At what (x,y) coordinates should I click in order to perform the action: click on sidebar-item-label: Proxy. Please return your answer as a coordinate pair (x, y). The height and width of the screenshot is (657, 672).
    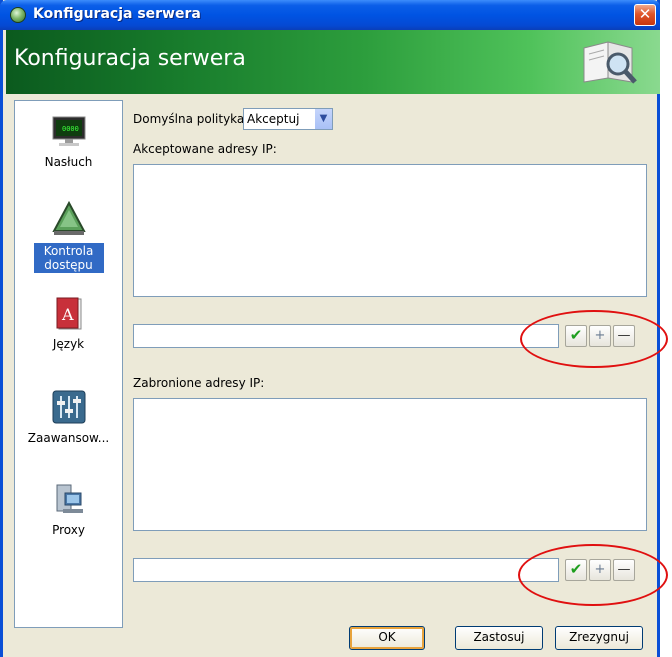
    Looking at the image, I should click on (68, 530).